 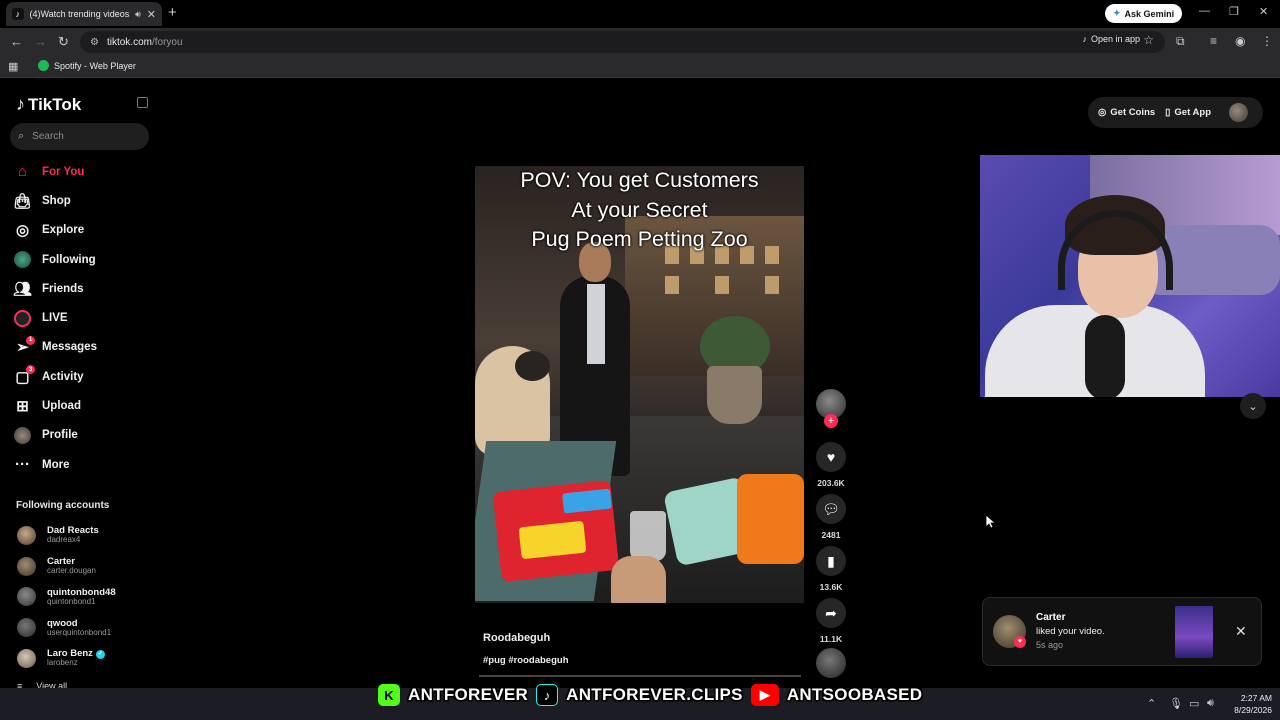 What do you see at coordinates (638, 579) in the screenshot?
I see `video-scene-hand` at bounding box center [638, 579].